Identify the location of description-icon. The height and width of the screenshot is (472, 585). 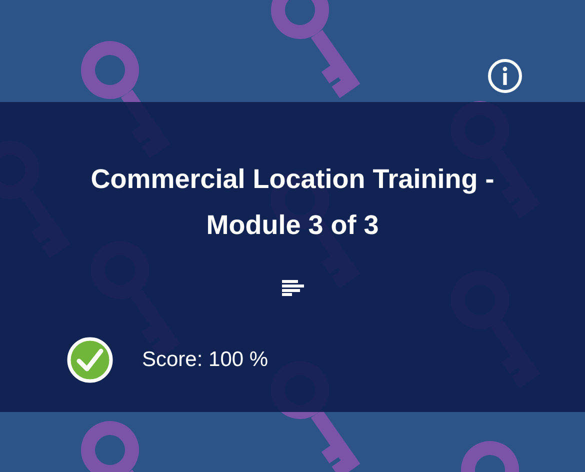
(293, 288).